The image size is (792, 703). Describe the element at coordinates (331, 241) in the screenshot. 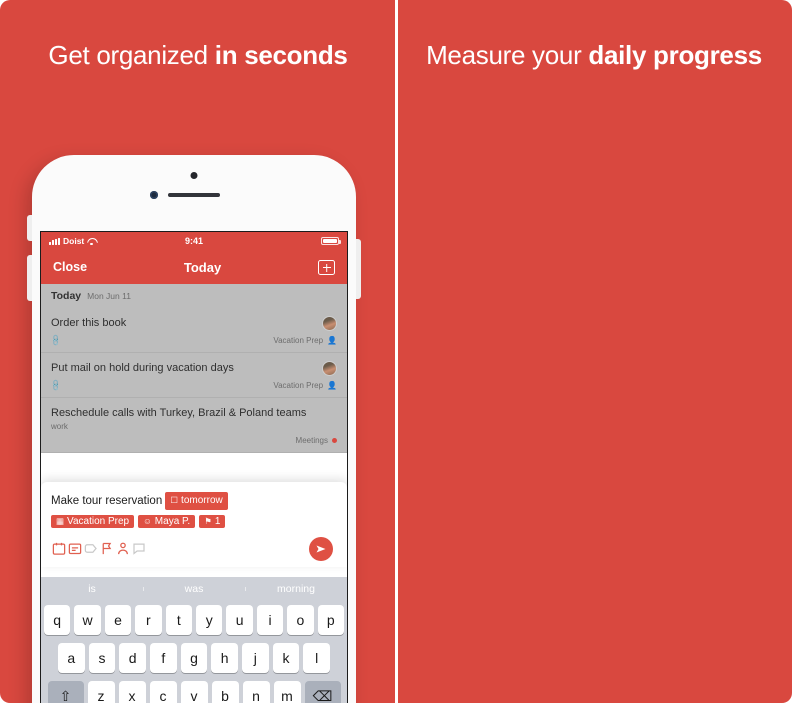

I see `battery-icon` at that location.